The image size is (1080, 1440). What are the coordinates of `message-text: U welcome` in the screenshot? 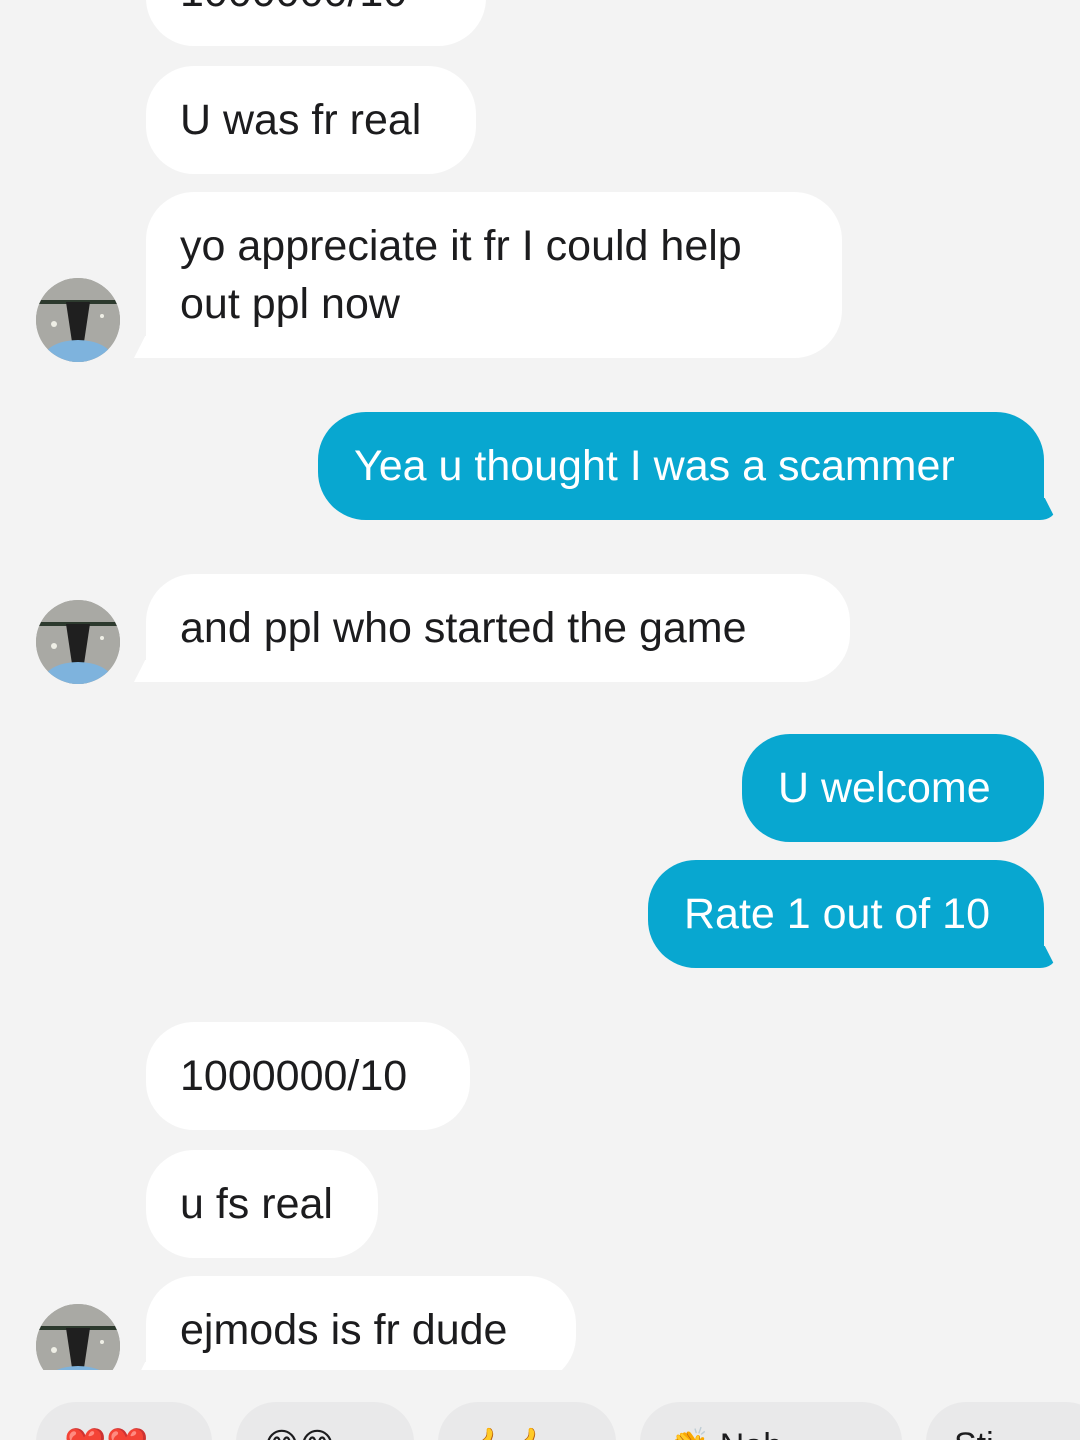 It's located at (884, 788).